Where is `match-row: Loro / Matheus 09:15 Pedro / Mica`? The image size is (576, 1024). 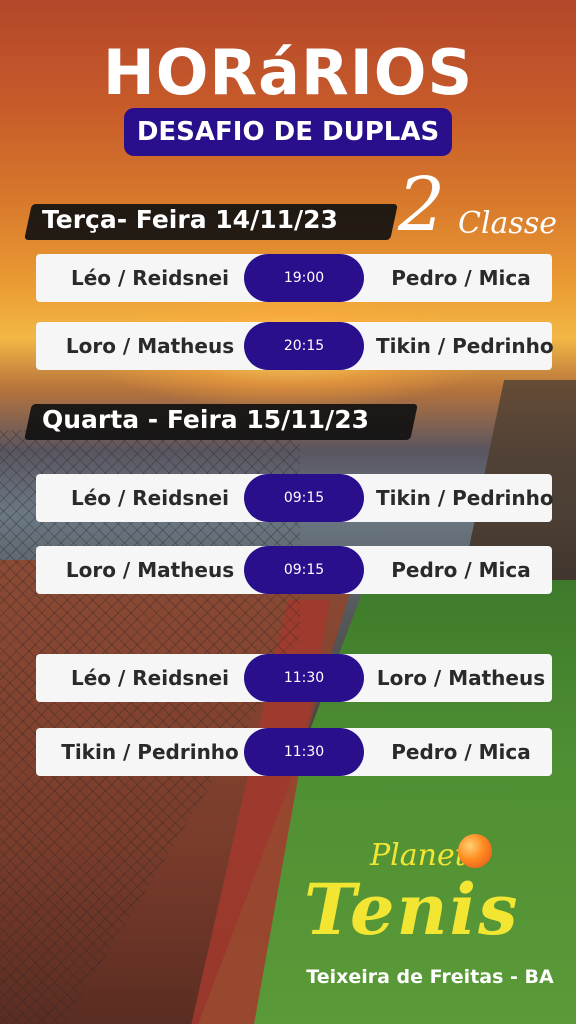
match-row: Loro / Matheus 09:15 Pedro / Mica is located at coordinates (294, 570).